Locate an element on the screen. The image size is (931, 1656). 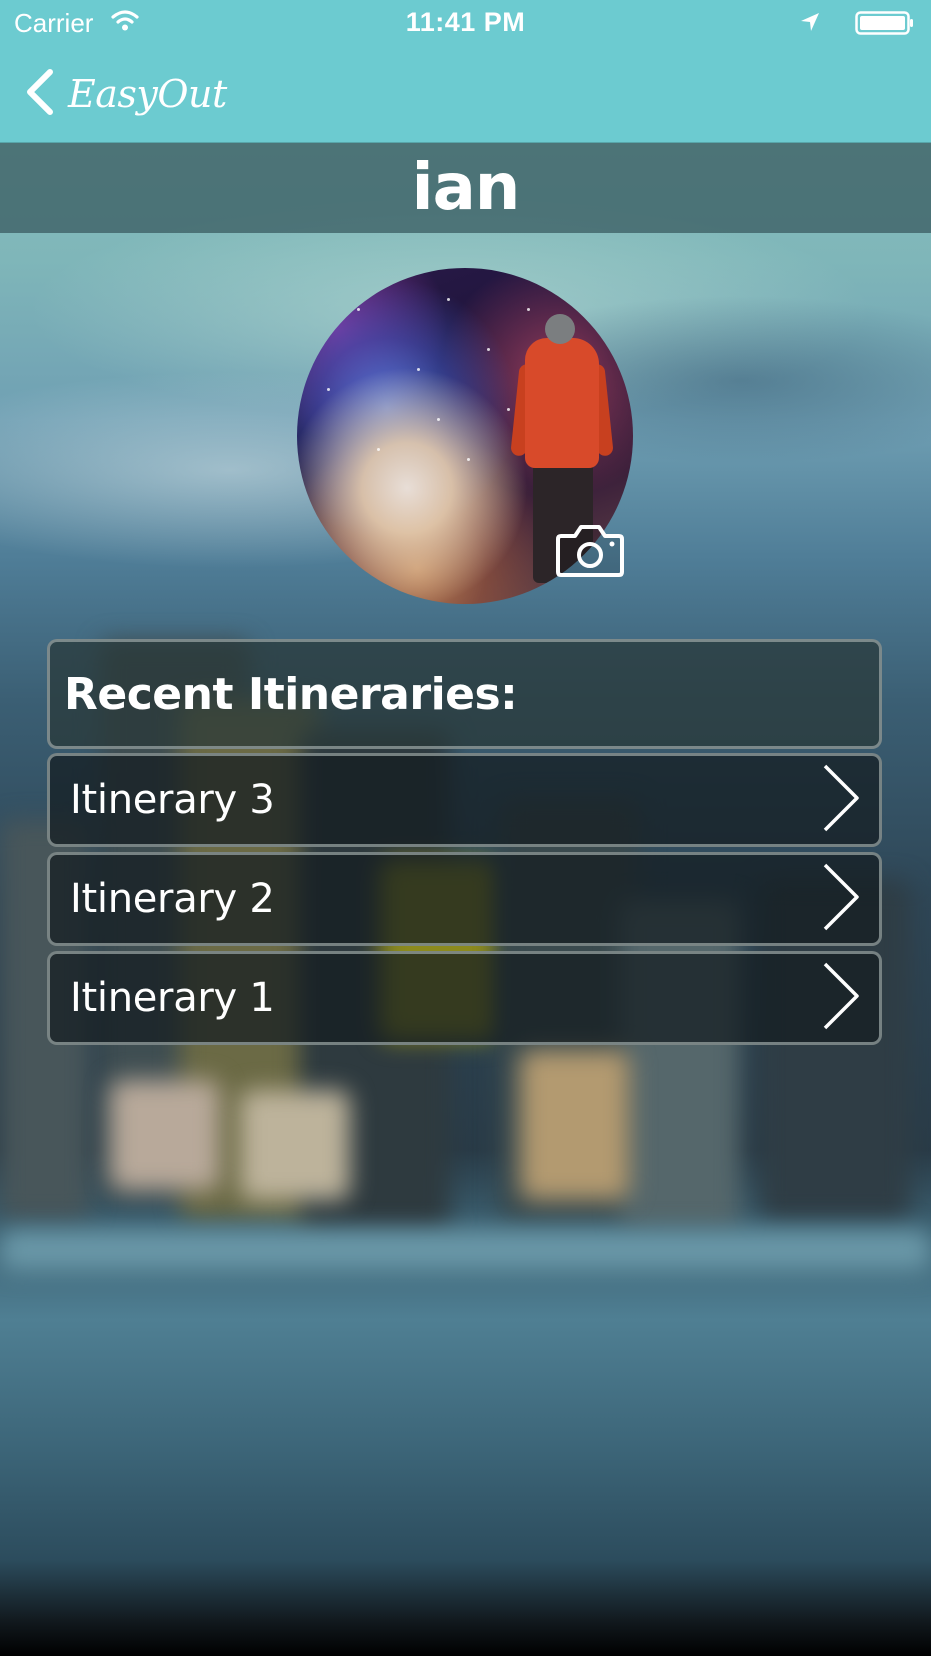
clock: 11:41 PM is located at coordinates (465, 22).